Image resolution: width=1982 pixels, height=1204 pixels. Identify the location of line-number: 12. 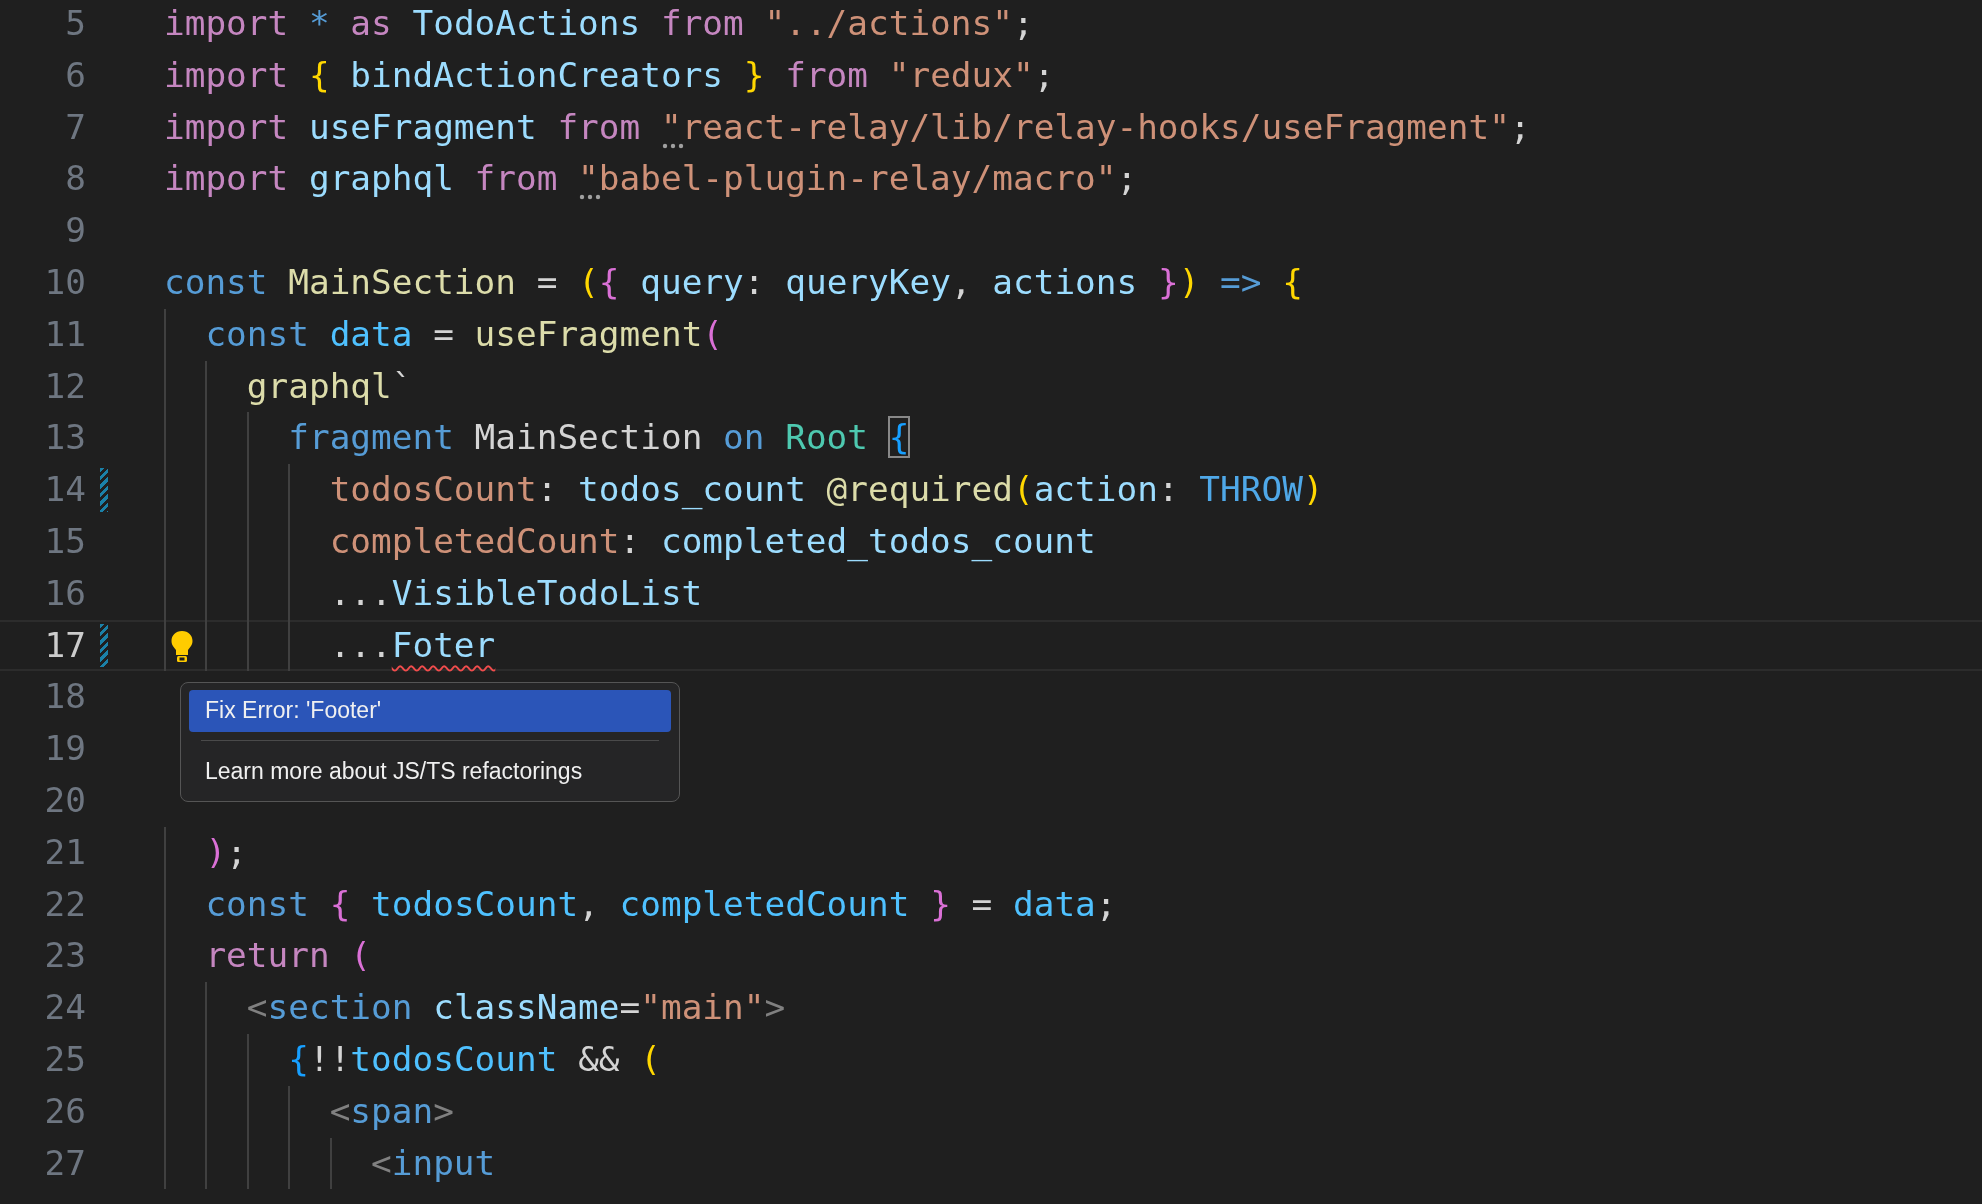
(64, 386).